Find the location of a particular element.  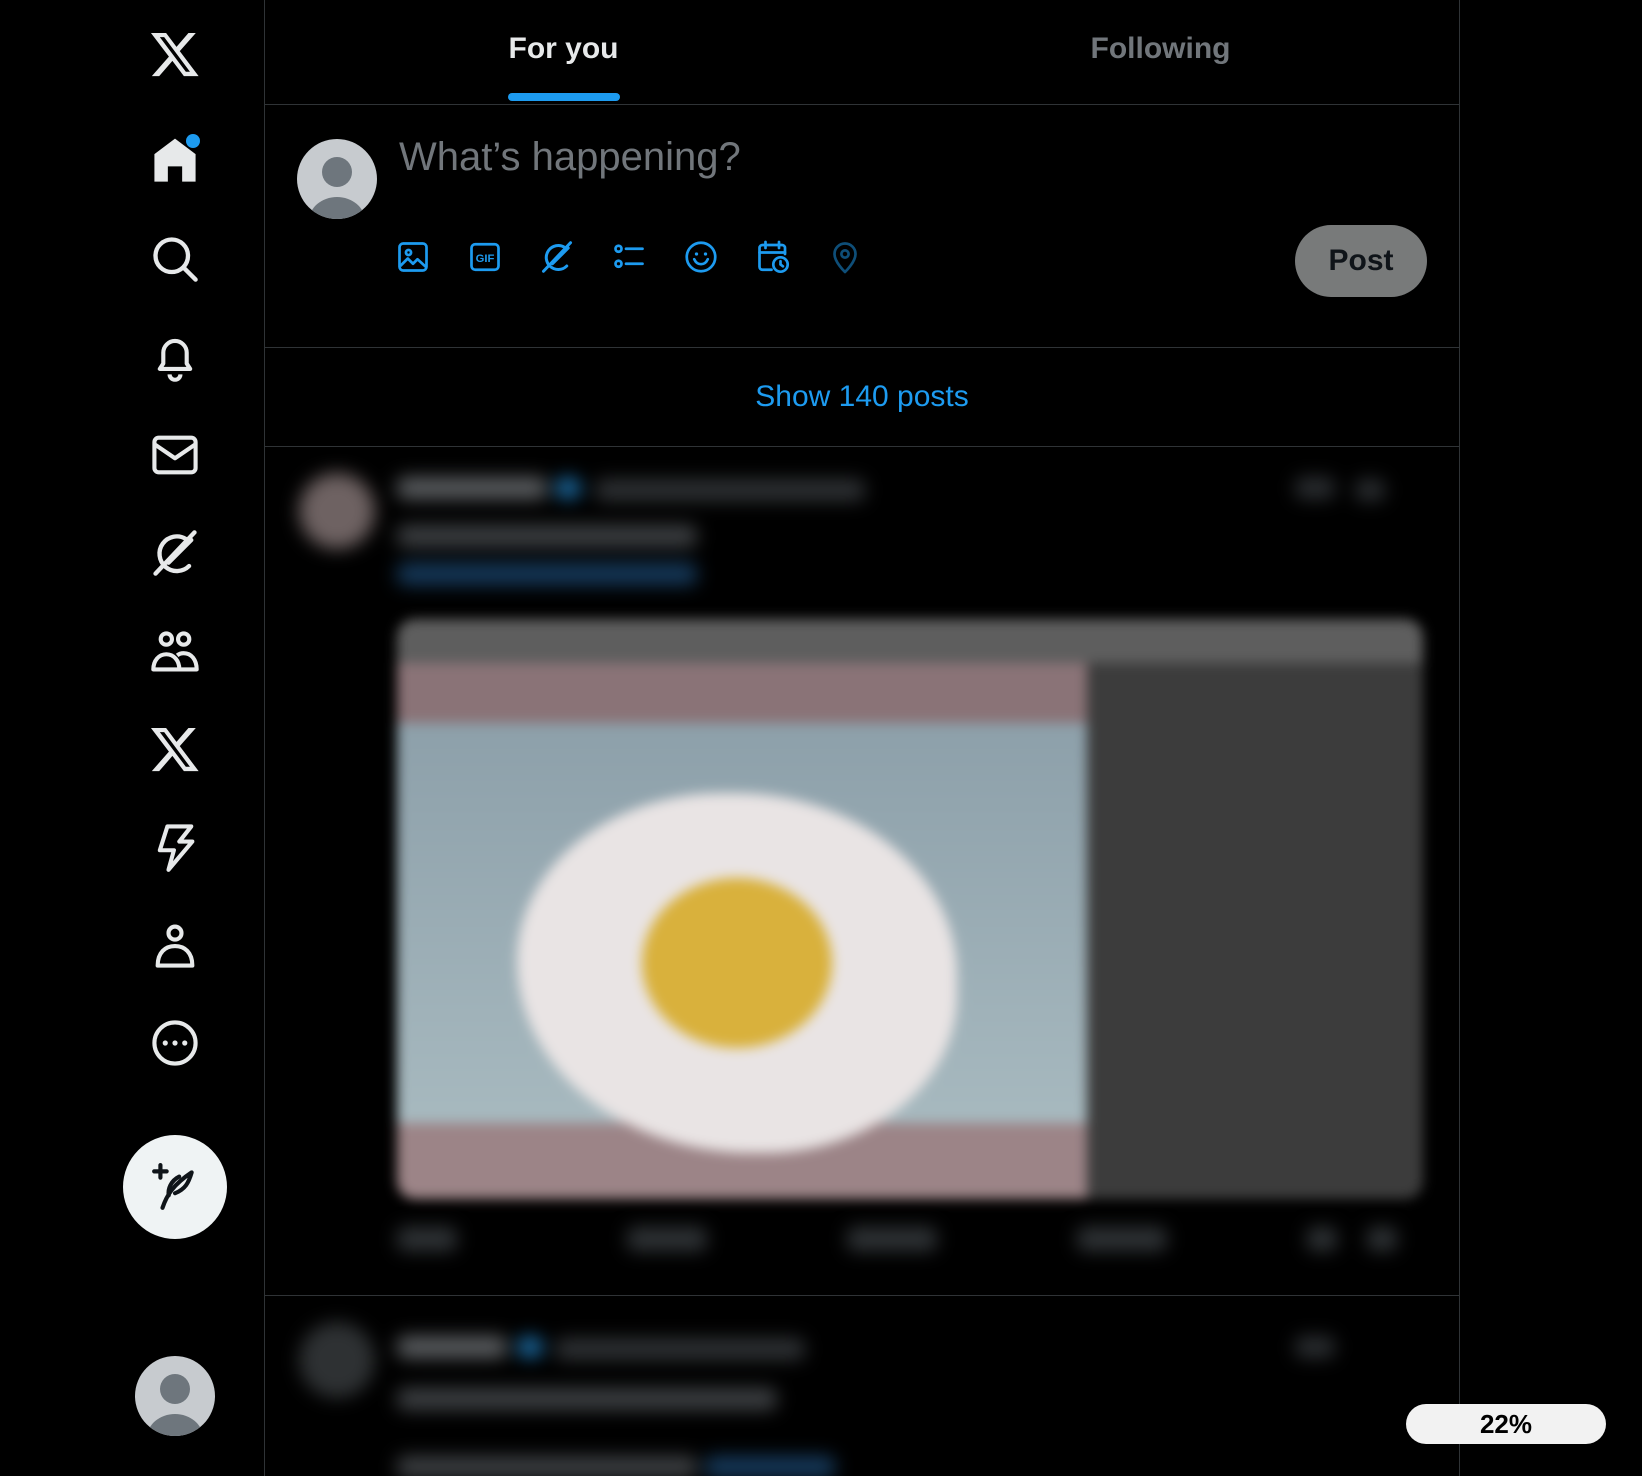

sidebar-item-grok is located at coordinates (175, 553).